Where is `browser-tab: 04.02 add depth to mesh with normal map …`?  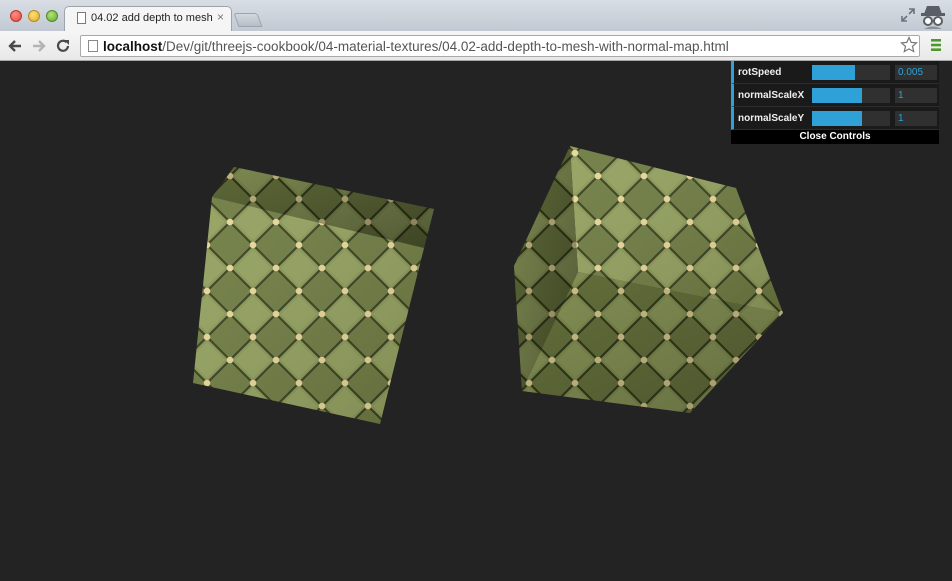 browser-tab: 04.02 add depth to mesh with normal map … is located at coordinates (148, 18).